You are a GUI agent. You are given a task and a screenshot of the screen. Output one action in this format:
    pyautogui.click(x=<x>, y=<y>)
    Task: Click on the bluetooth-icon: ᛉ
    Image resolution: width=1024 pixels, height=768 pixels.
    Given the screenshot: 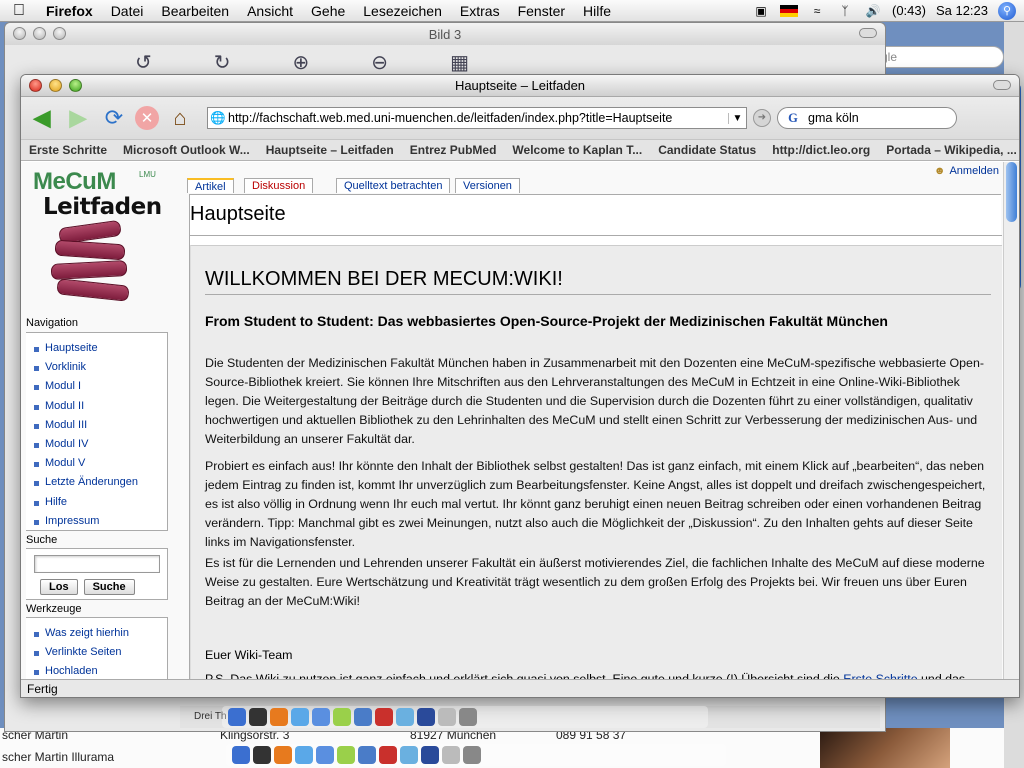 What is the action you would take?
    pyautogui.click(x=845, y=11)
    